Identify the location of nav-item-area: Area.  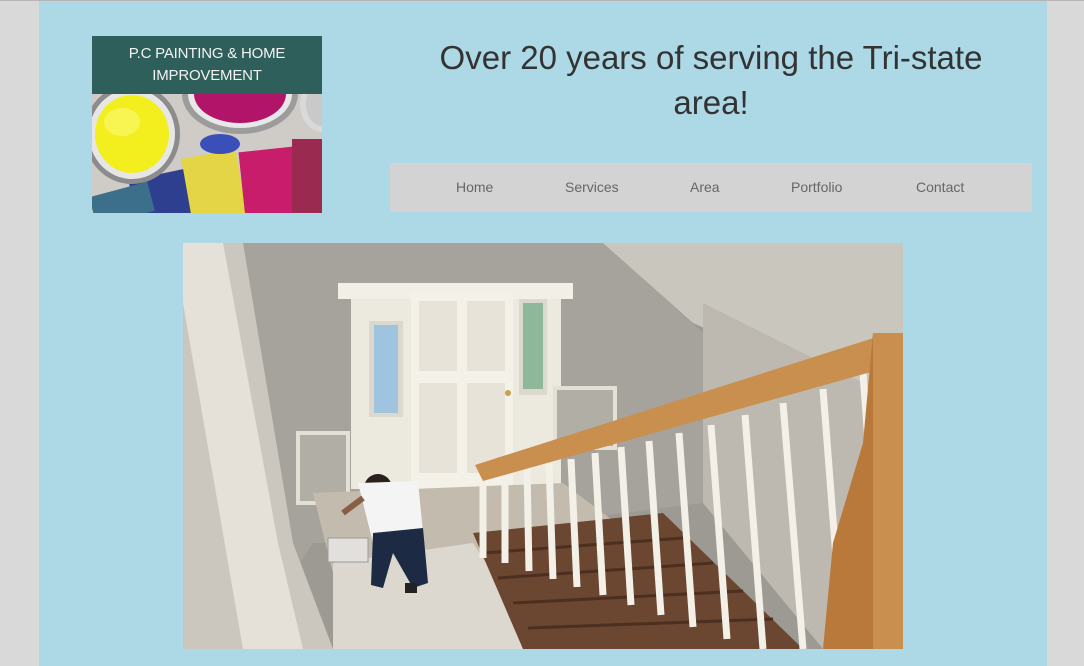
(705, 187).